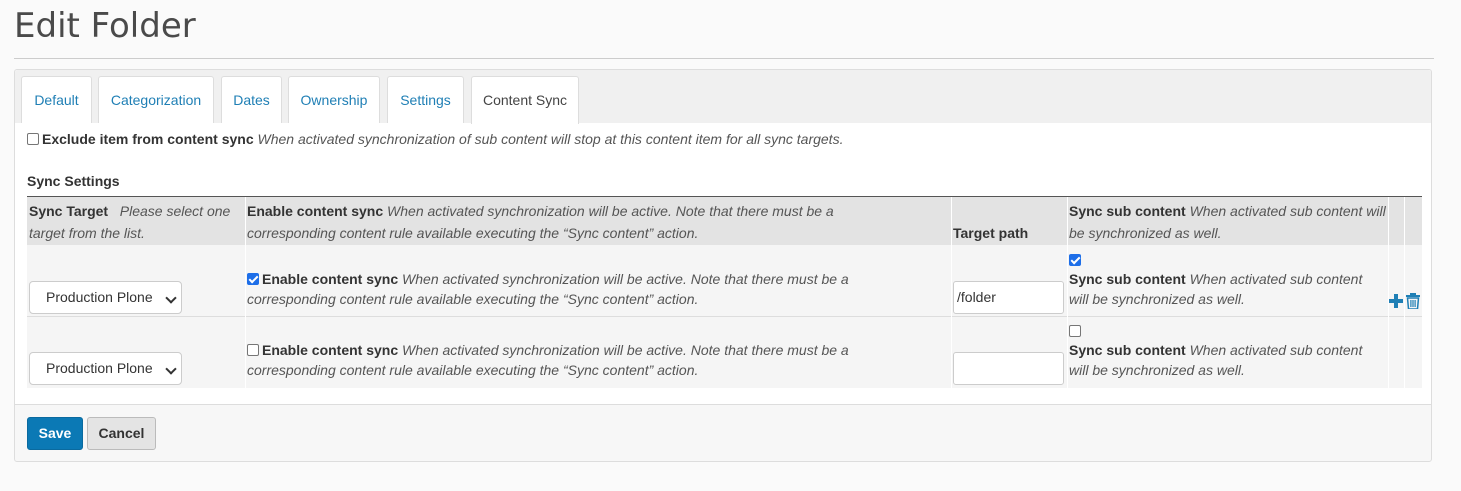 Image resolution: width=1461 pixels, height=491 pixels. What do you see at coordinates (73, 181) in the screenshot?
I see `sync-settings-heading: Sync Settings` at bounding box center [73, 181].